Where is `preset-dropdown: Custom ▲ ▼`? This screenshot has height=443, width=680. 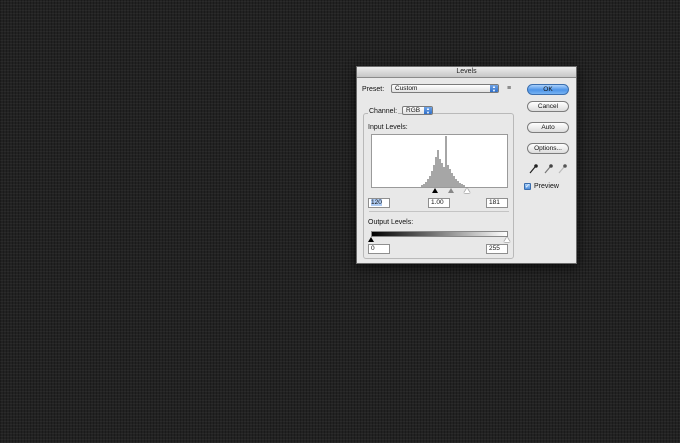
preset-dropdown: Custom ▲ ▼ is located at coordinates (445, 88).